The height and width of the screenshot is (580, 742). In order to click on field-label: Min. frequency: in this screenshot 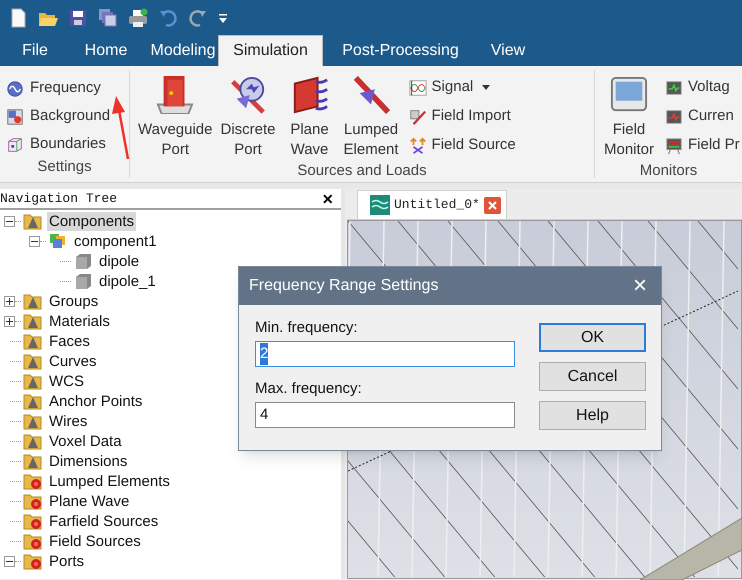, I will do `click(307, 328)`.